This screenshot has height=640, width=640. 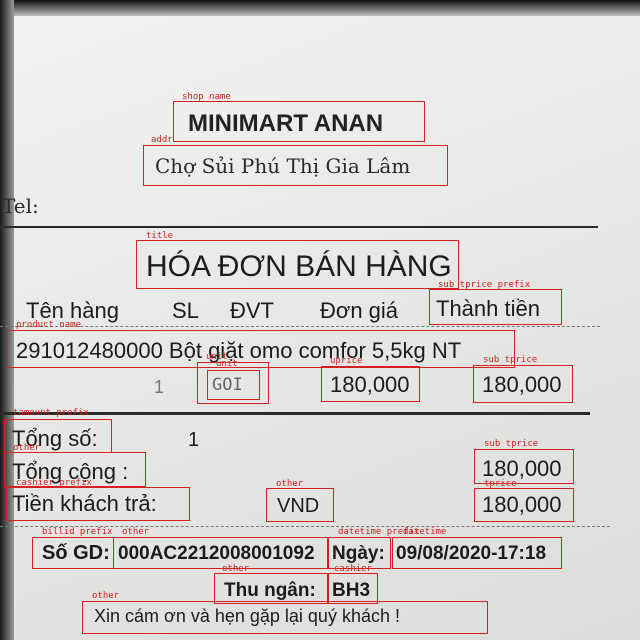 What do you see at coordinates (290, 484) in the screenshot?
I see `annotation-tag-other-currency: other` at bounding box center [290, 484].